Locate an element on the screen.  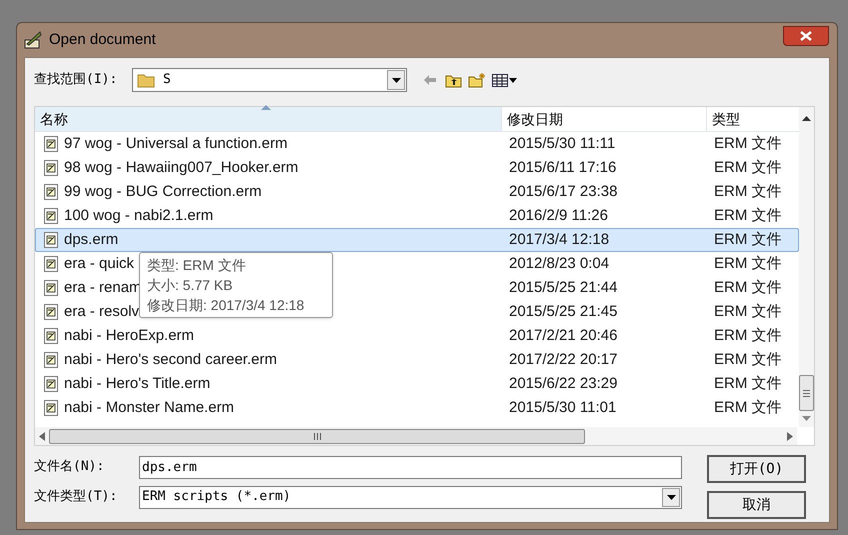
close-button is located at coordinates (806, 36).